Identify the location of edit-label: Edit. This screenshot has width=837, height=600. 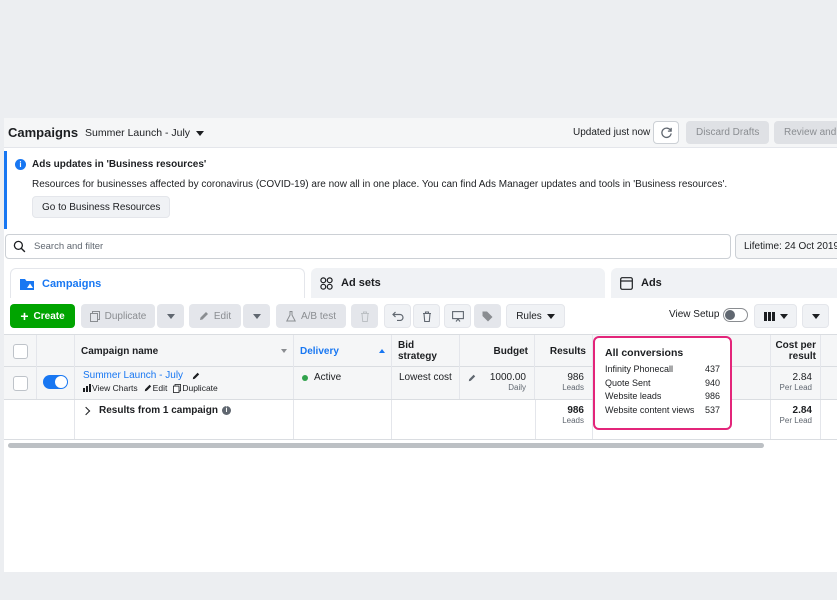
(222, 316).